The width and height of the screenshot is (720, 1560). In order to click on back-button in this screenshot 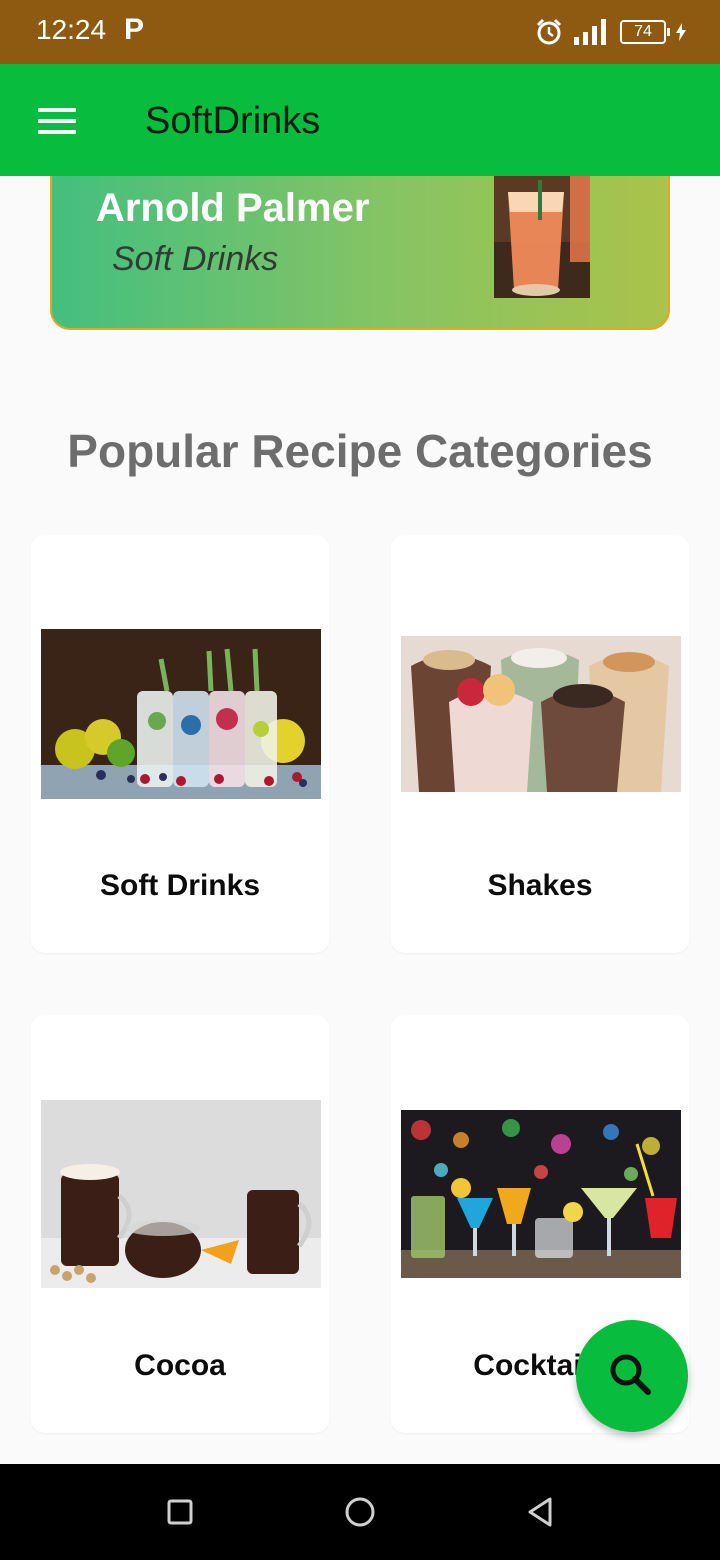, I will do `click(540, 1512)`.